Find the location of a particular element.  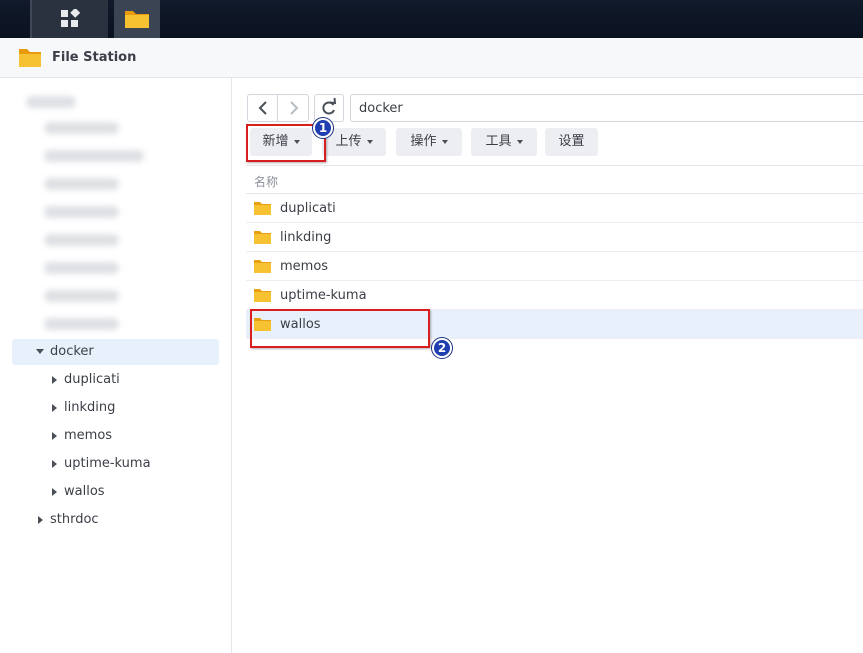

tree-item-memos: memos is located at coordinates (110, 436).